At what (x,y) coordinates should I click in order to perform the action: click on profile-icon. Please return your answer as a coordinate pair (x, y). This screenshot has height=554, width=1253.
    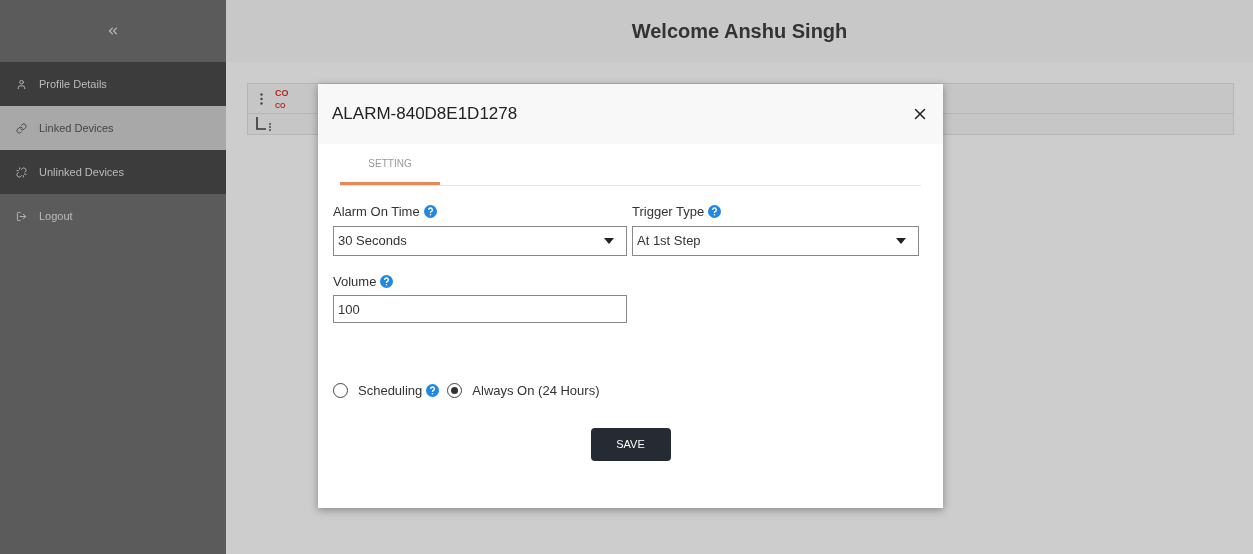
    Looking at the image, I should click on (21, 84).